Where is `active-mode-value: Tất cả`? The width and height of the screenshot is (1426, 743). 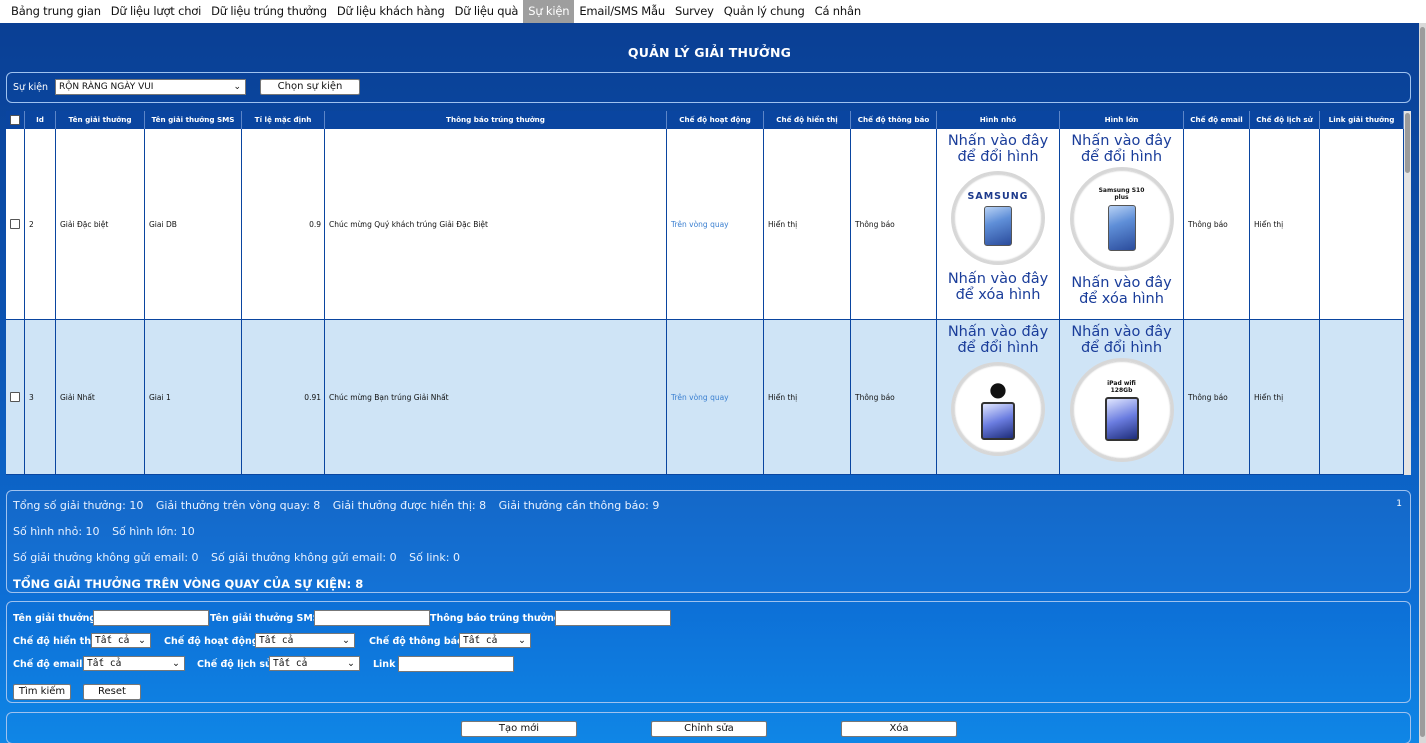 active-mode-value: Tất cả is located at coordinates (276, 640).